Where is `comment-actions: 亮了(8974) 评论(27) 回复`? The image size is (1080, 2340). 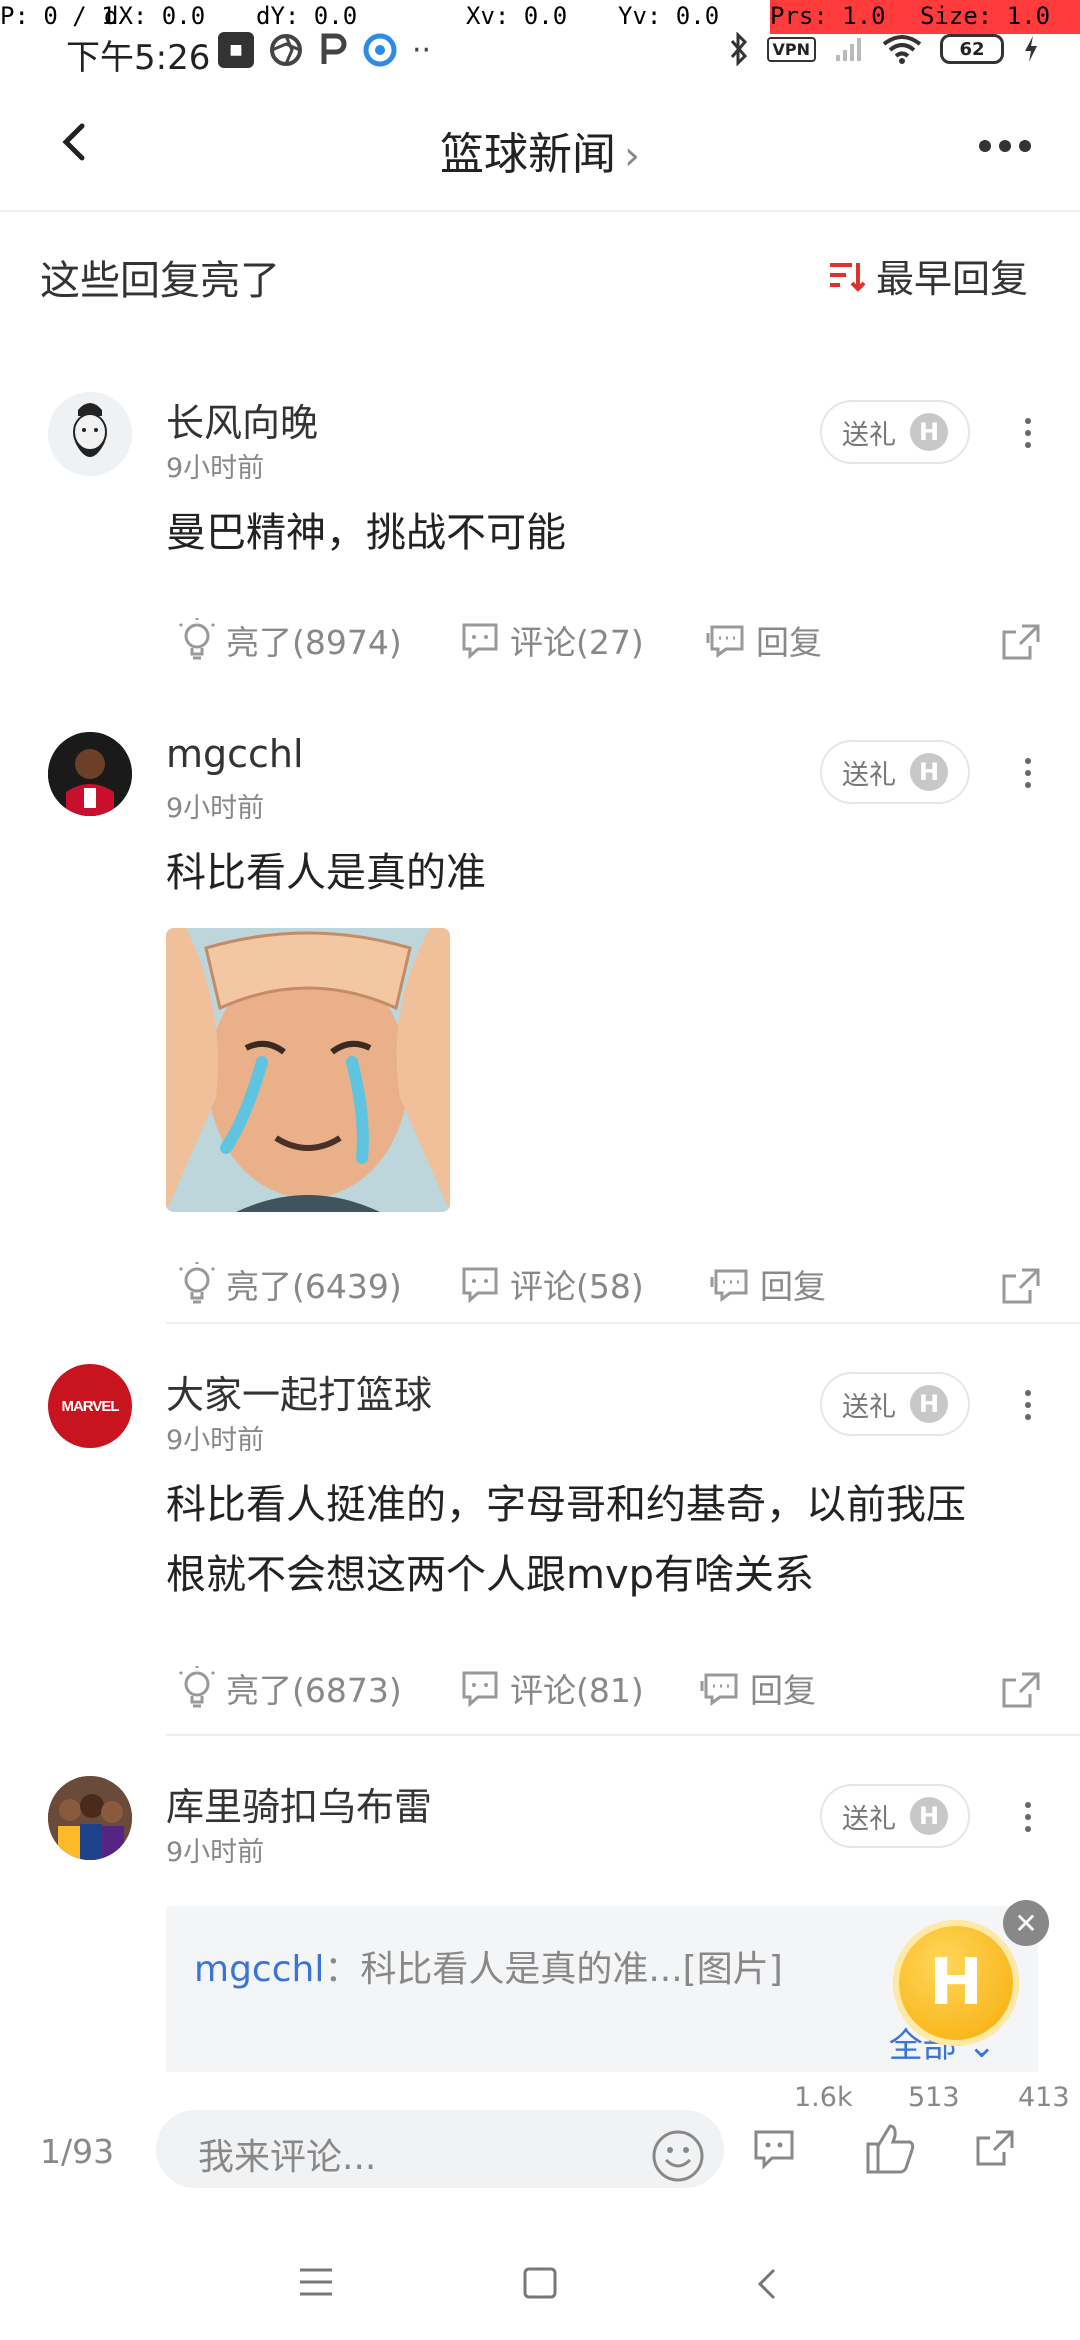 comment-actions: 亮了(8974) 评论(27) 回复 is located at coordinates (610, 646).